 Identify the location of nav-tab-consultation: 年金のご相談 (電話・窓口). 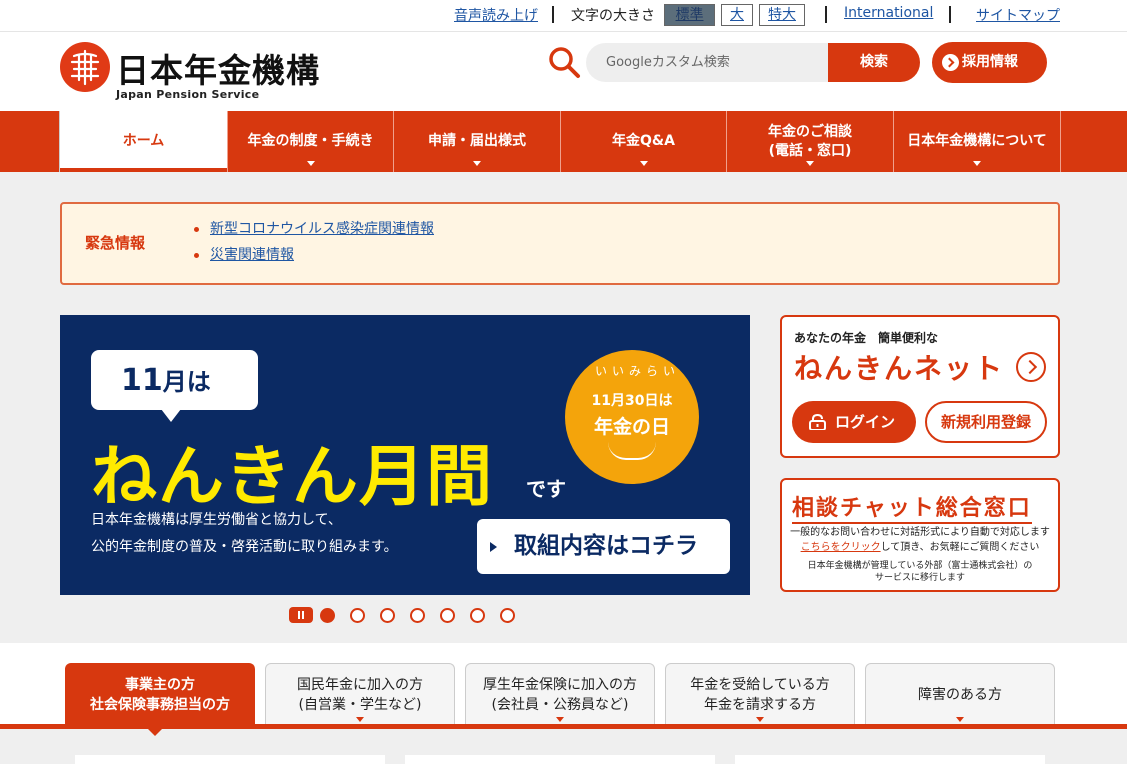
(809, 141).